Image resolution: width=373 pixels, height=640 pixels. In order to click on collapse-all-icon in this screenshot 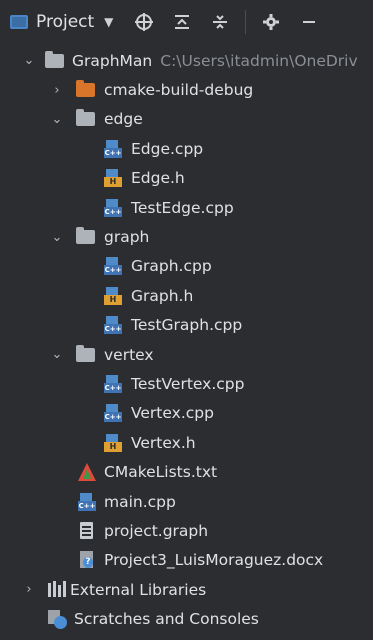, I will do `click(182, 22)`.